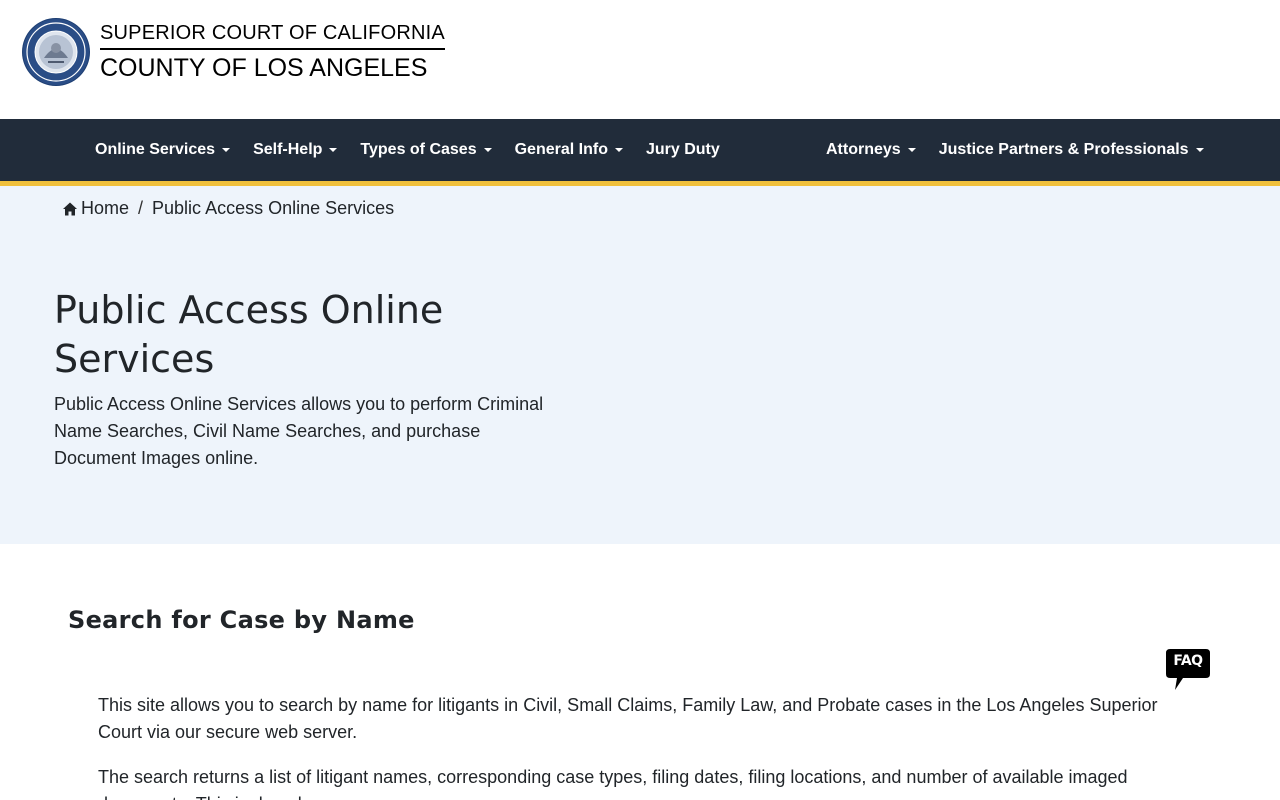  What do you see at coordinates (241, 620) in the screenshot?
I see `section-title: Search for Case by Name` at bounding box center [241, 620].